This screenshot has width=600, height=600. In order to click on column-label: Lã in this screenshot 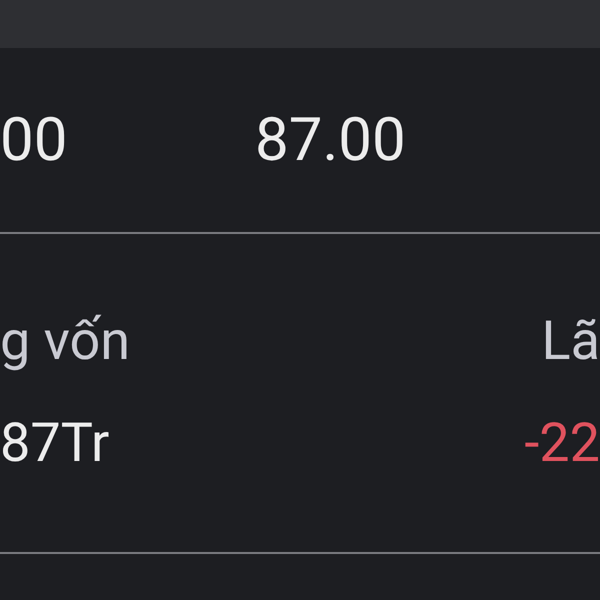, I will do `click(571, 342)`.